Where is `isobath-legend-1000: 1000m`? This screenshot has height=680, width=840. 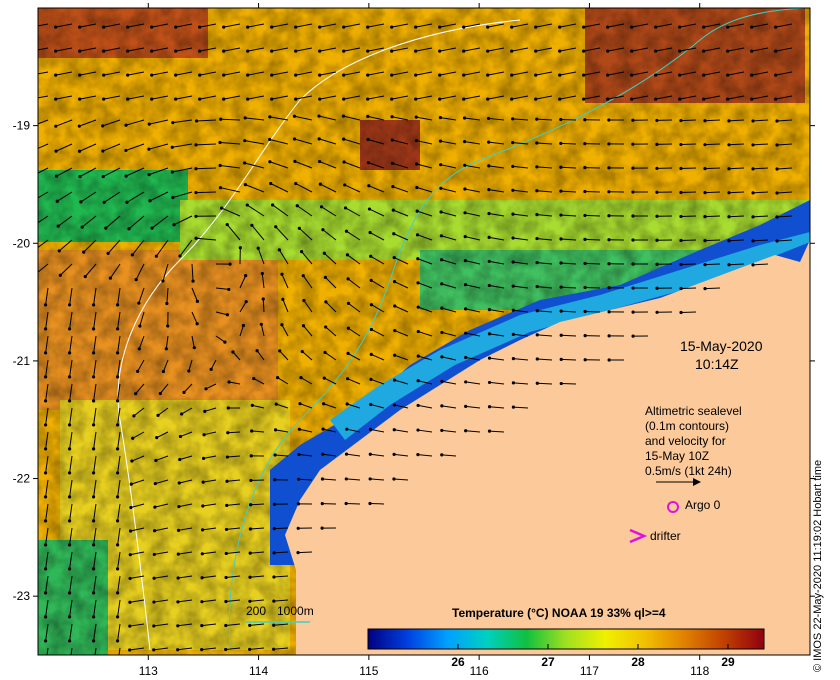
isobath-legend-1000: 1000m is located at coordinates (295, 611).